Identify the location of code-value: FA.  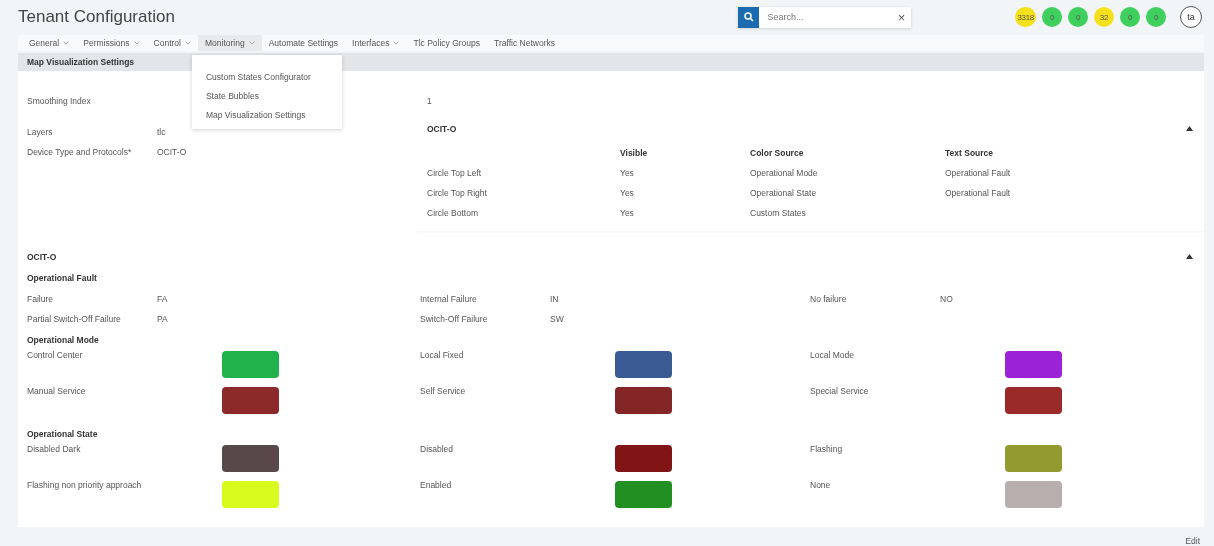
(162, 298).